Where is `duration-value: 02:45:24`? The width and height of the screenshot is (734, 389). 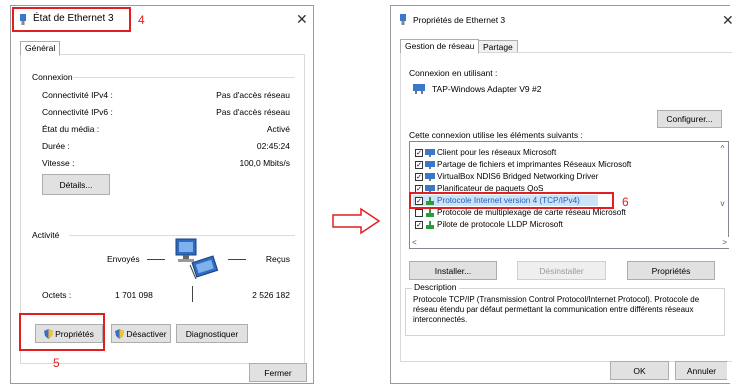 duration-value: 02:45:24 is located at coordinates (273, 146).